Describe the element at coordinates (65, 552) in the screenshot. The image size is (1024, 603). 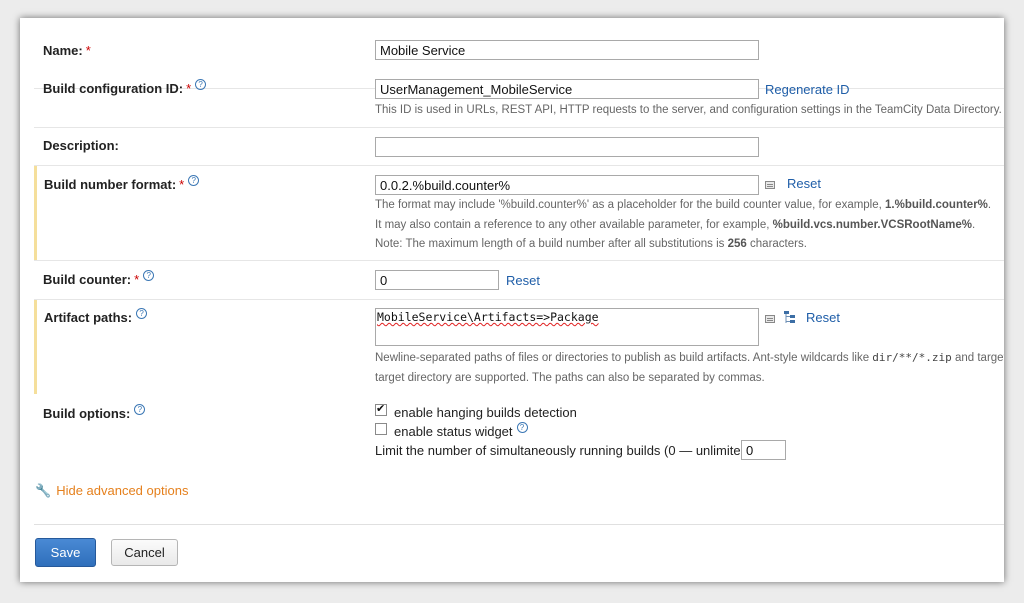
I see `save-button: Save` at that location.